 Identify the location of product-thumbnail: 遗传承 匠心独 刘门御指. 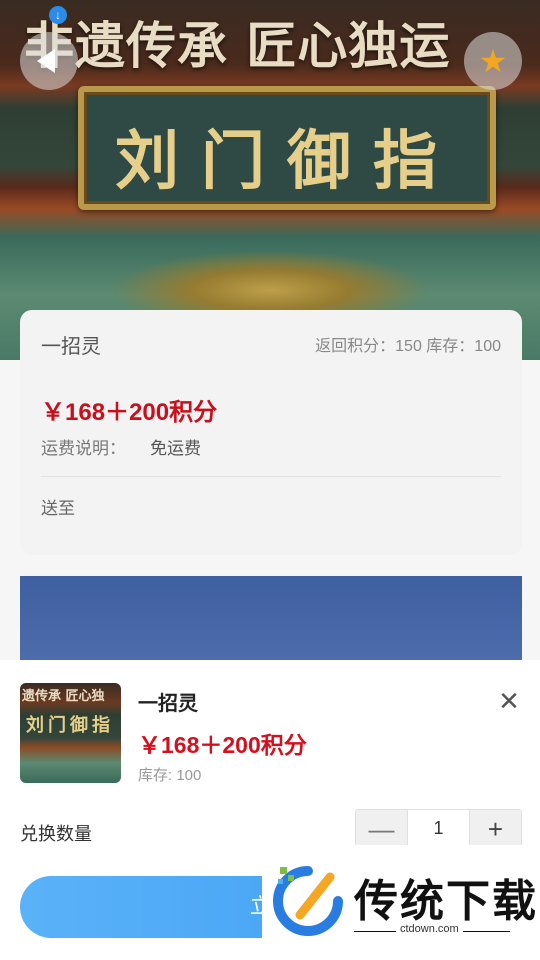
(70, 733).